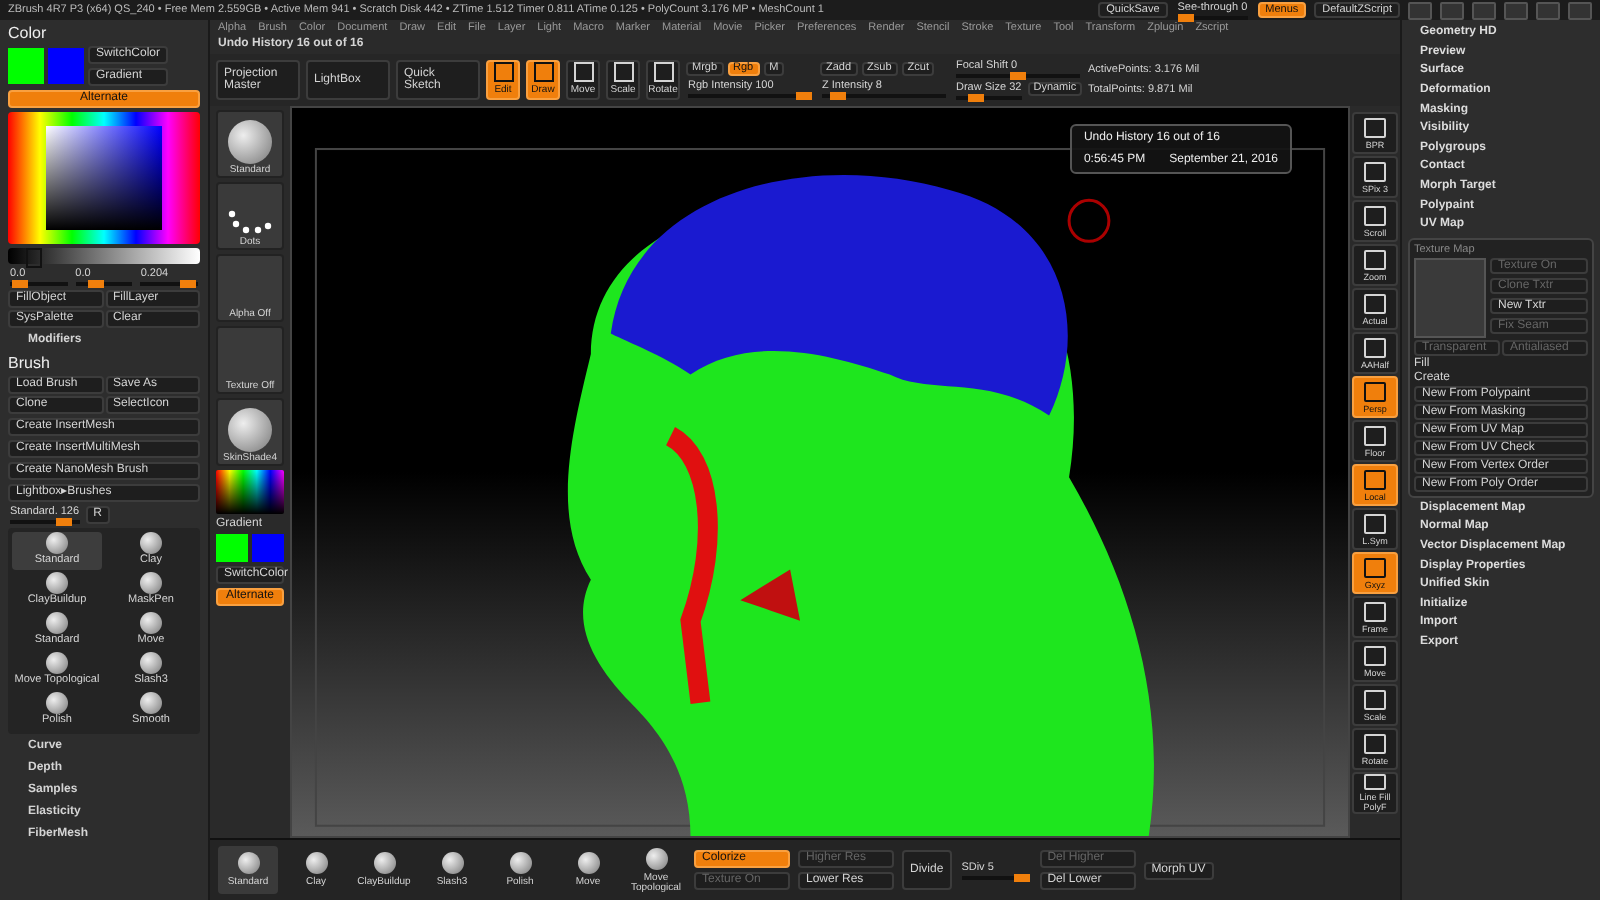 The width and height of the screenshot is (1600, 900). What do you see at coordinates (104, 256) in the screenshot?
I see `value-slider` at bounding box center [104, 256].